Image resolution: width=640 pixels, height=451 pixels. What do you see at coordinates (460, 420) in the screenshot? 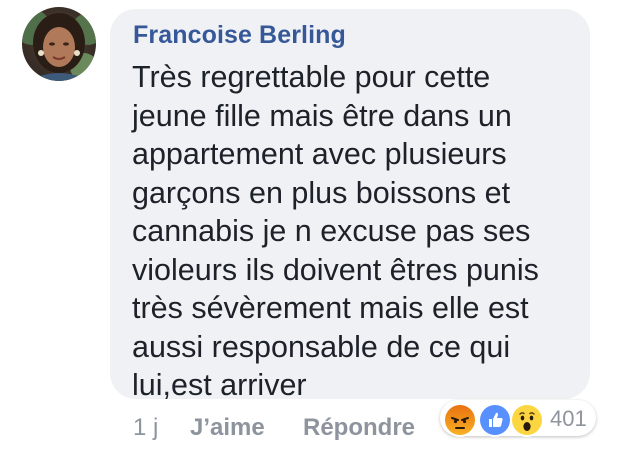
I see `angry-icon` at bounding box center [460, 420].